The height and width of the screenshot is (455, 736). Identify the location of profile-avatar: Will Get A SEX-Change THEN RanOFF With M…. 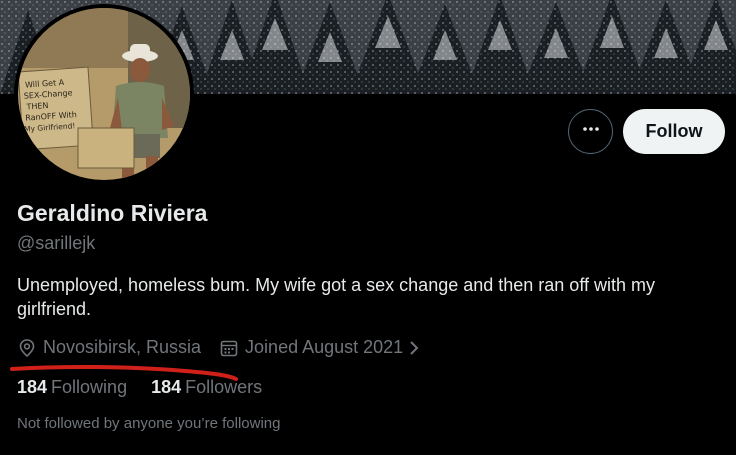
(104, 94).